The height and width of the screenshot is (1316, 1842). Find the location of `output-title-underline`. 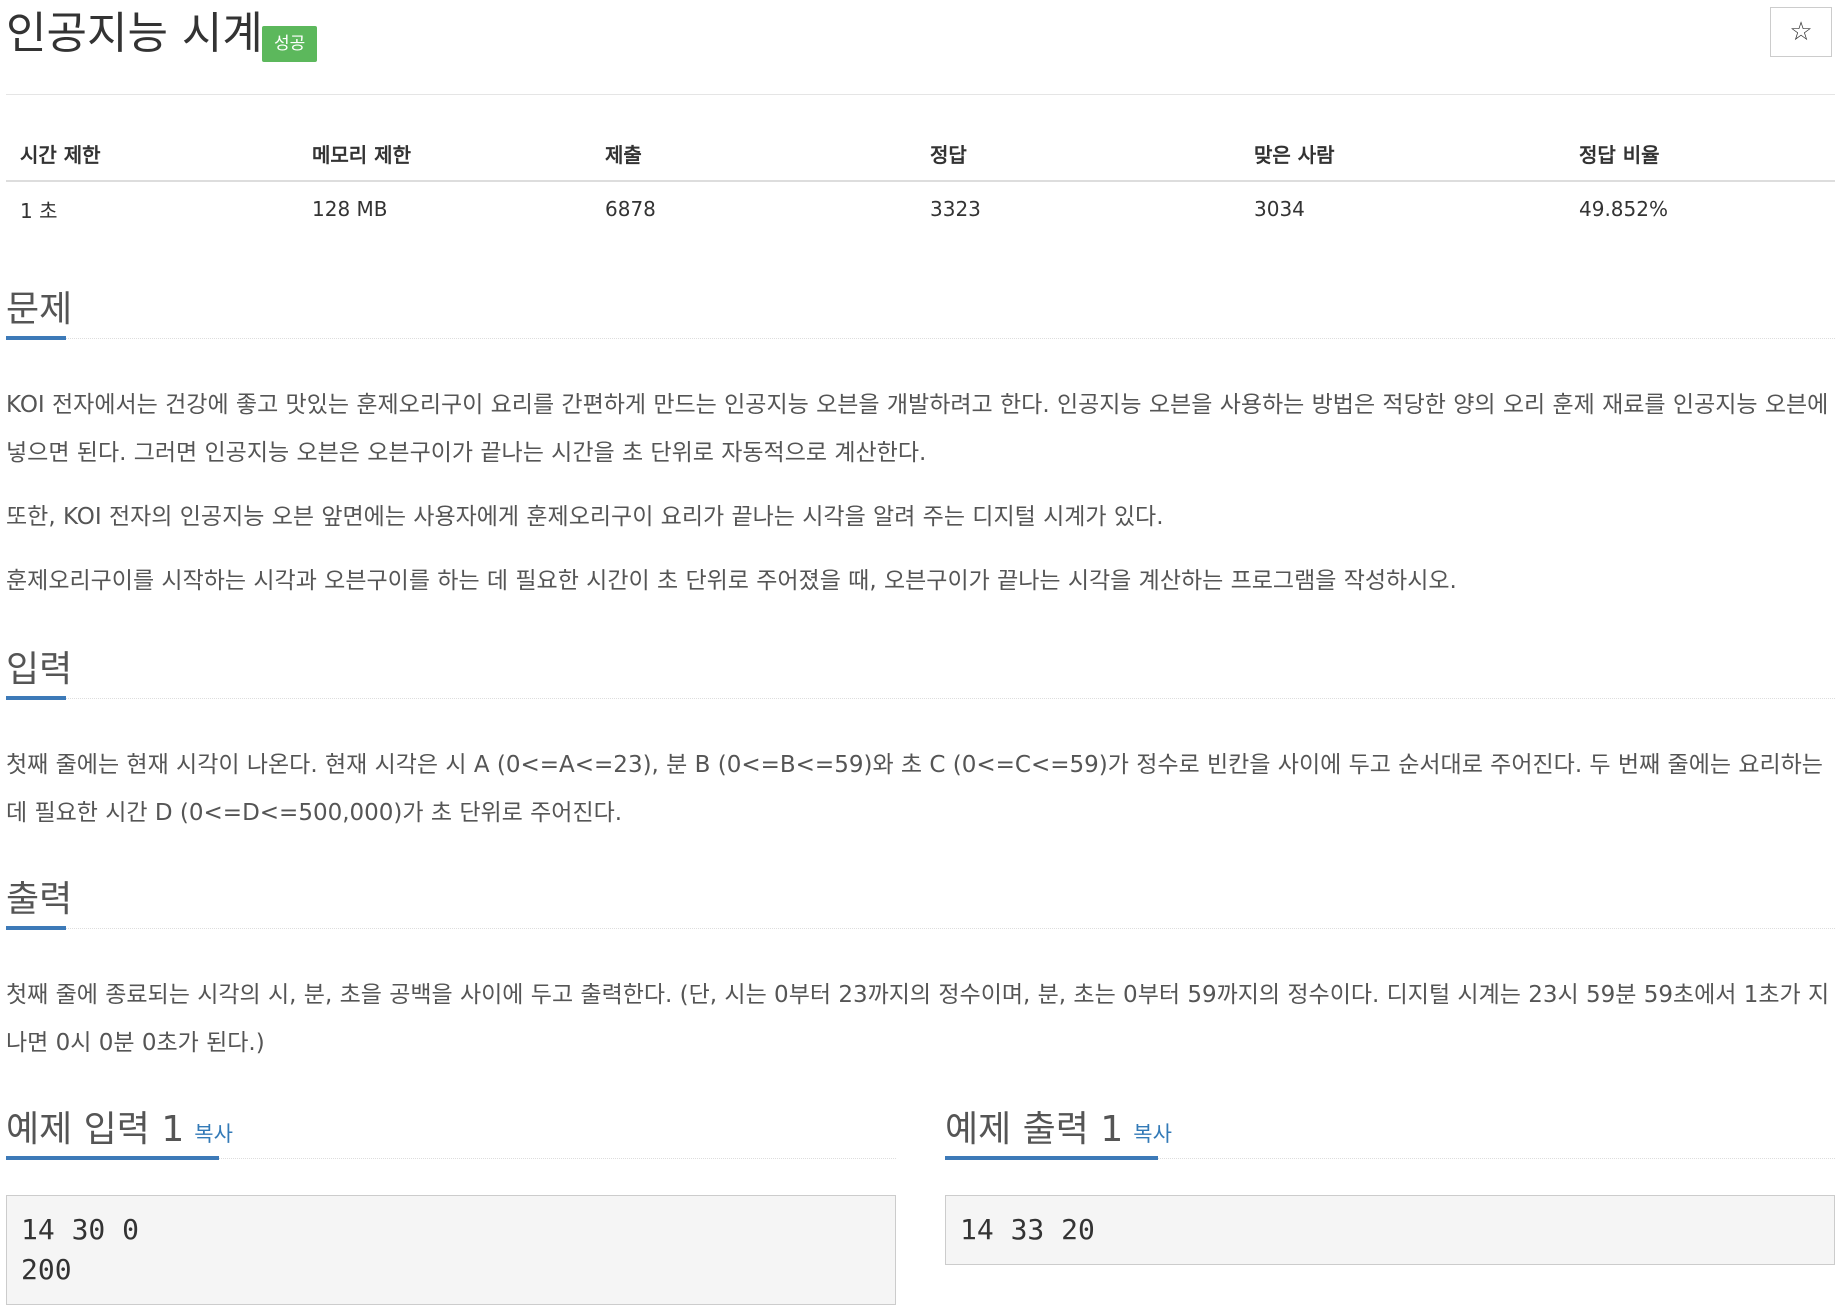

output-title-underline is located at coordinates (36, 928).